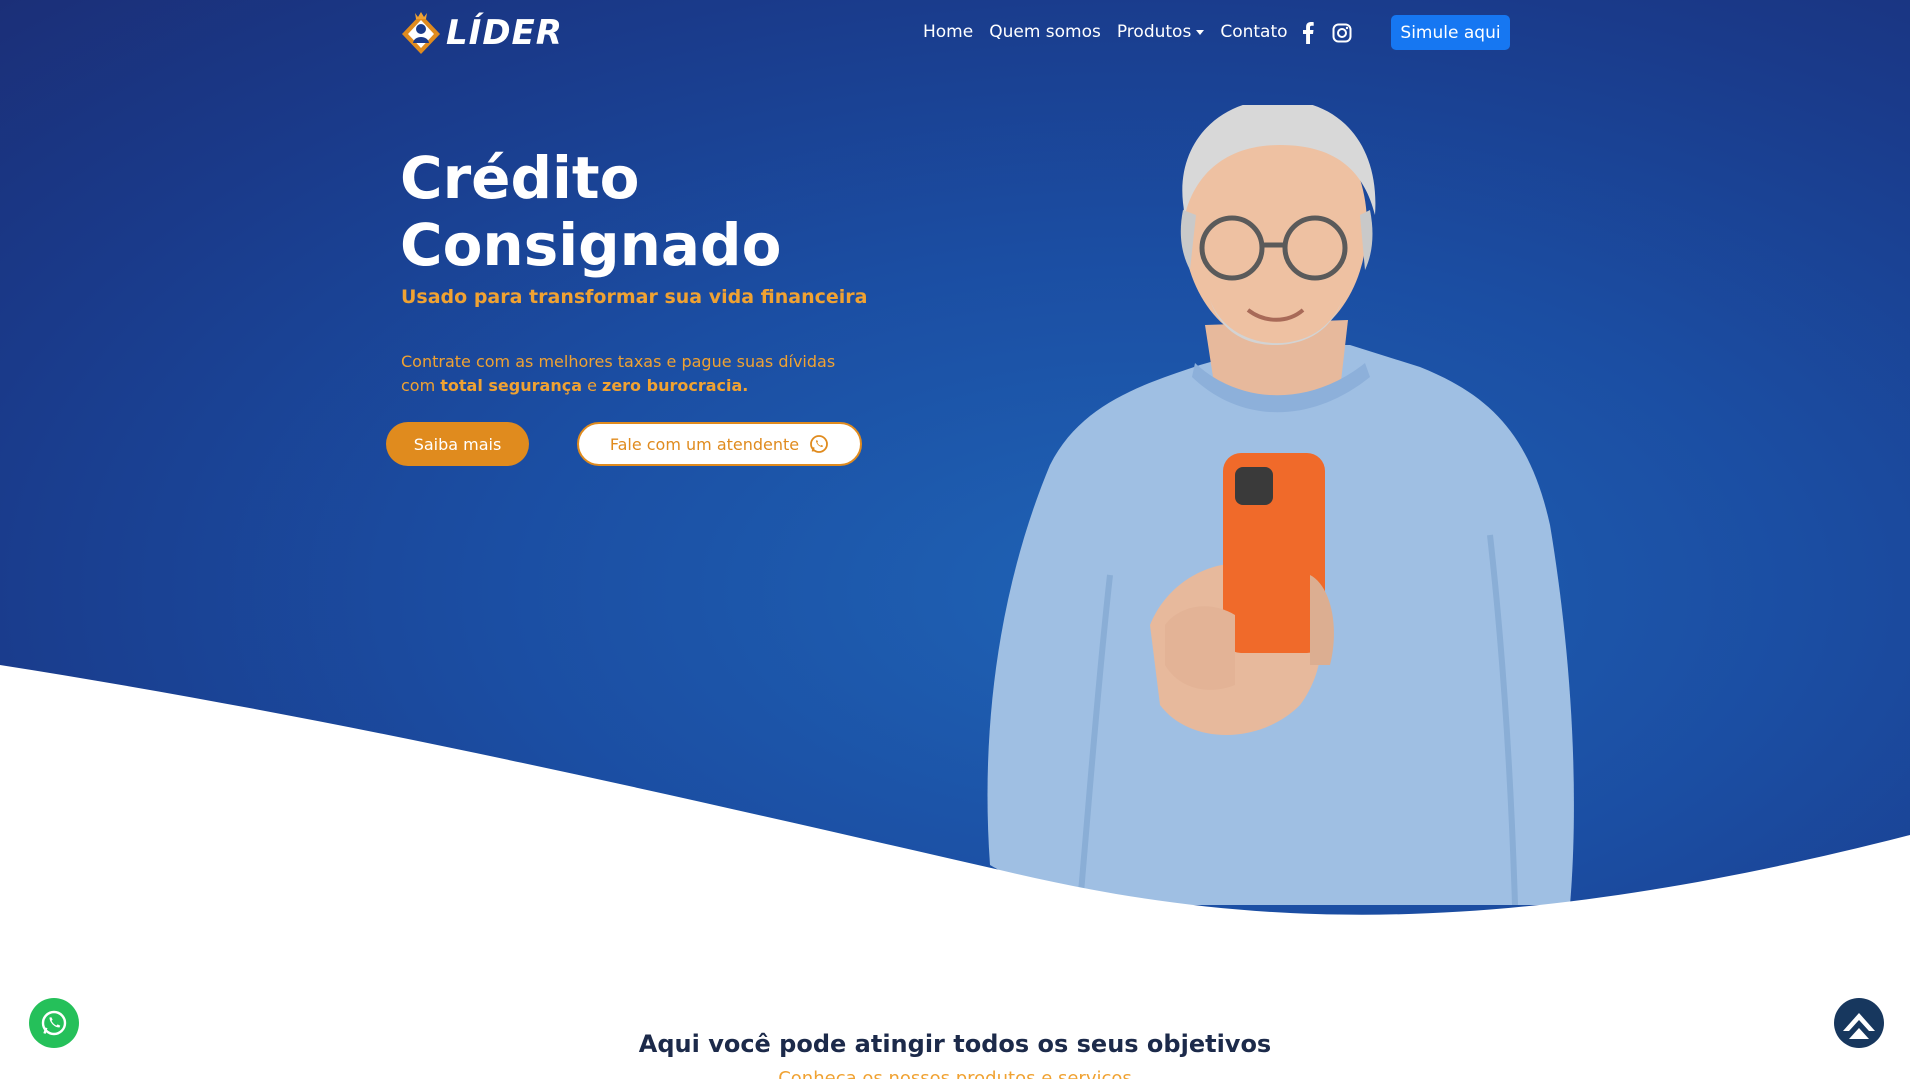 This screenshot has height=1079, width=1910. What do you see at coordinates (504, 33) in the screenshot?
I see `brand-name: LÍDER` at bounding box center [504, 33].